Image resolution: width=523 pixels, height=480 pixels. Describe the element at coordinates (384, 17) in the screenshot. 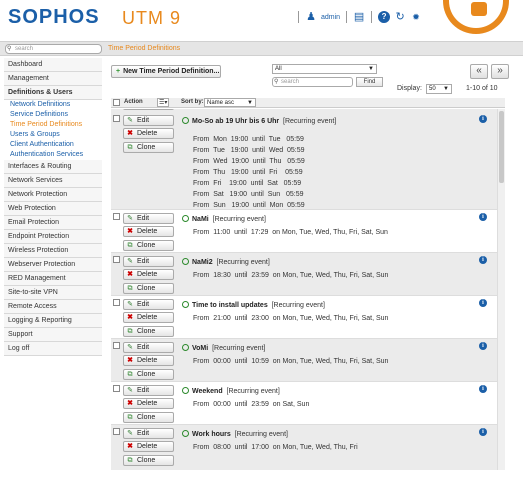

I see `help-icon: ?` at that location.